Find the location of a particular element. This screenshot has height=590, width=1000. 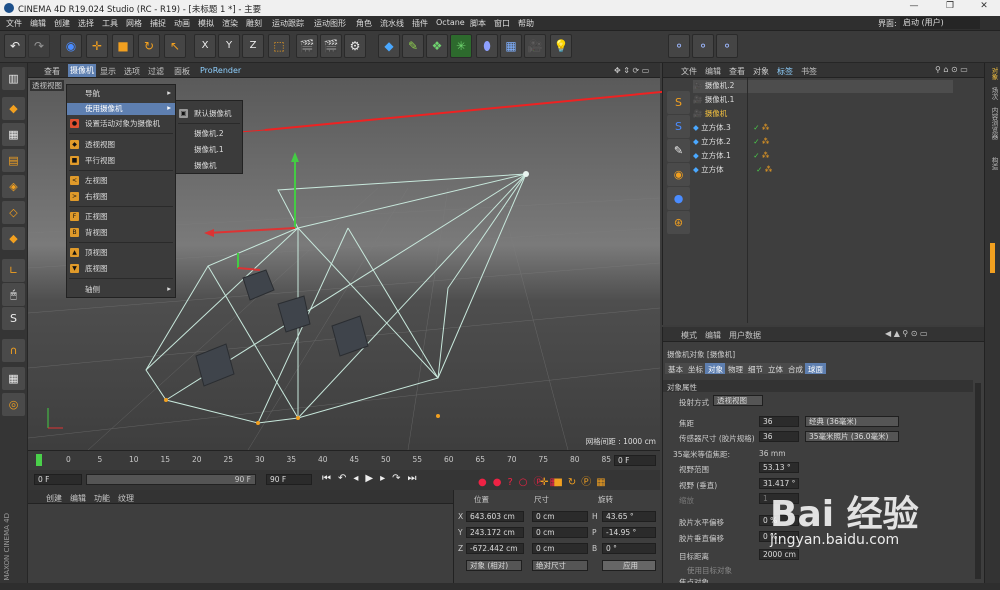

attr-menu-userdata: 用户数据 is located at coordinates (745, 335).